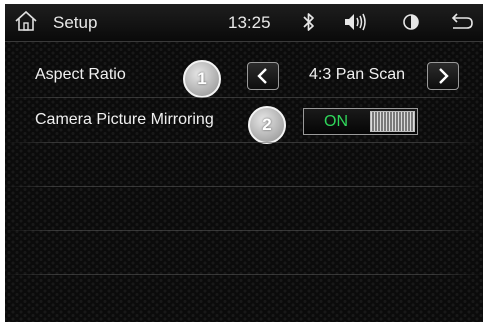  What do you see at coordinates (356, 22) in the screenshot?
I see `volume-icon` at bounding box center [356, 22].